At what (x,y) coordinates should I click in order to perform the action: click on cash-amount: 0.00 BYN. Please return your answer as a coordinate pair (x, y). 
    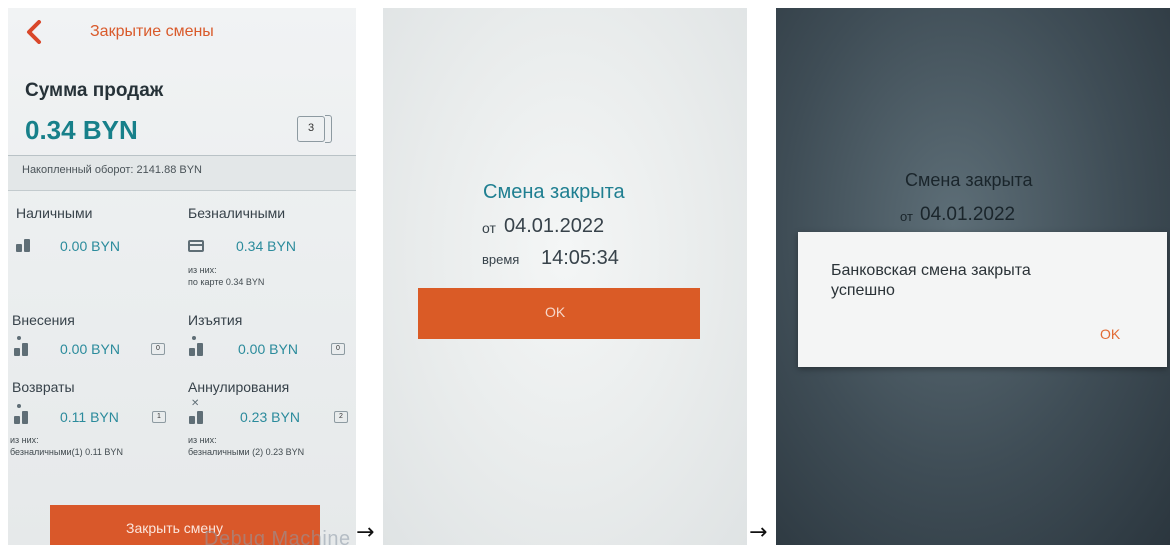
    Looking at the image, I should click on (90, 246).